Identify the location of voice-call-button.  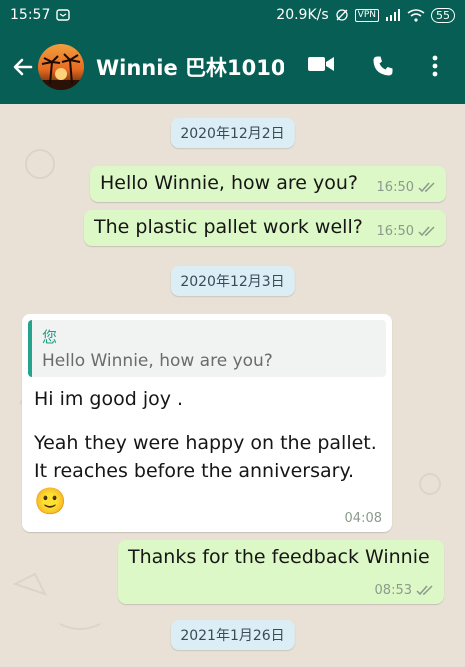
(383, 66).